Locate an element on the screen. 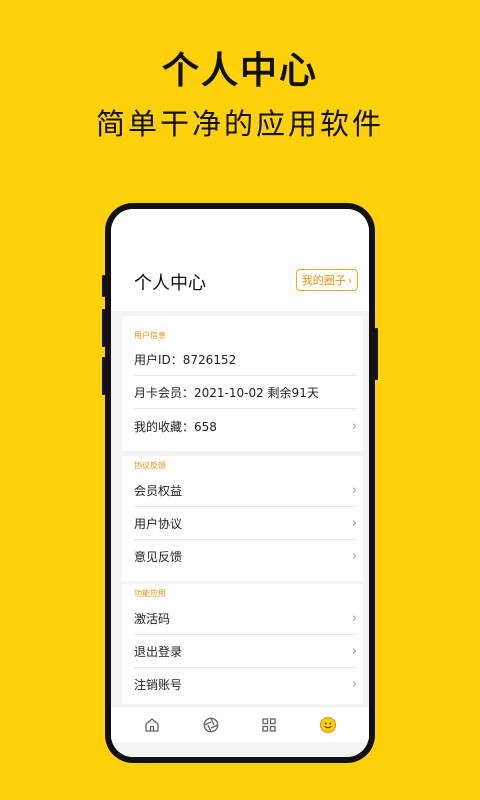 The image size is (480, 800). membership-row: 月卡会员：2021-10-02 剩余91天 is located at coordinates (245, 392).